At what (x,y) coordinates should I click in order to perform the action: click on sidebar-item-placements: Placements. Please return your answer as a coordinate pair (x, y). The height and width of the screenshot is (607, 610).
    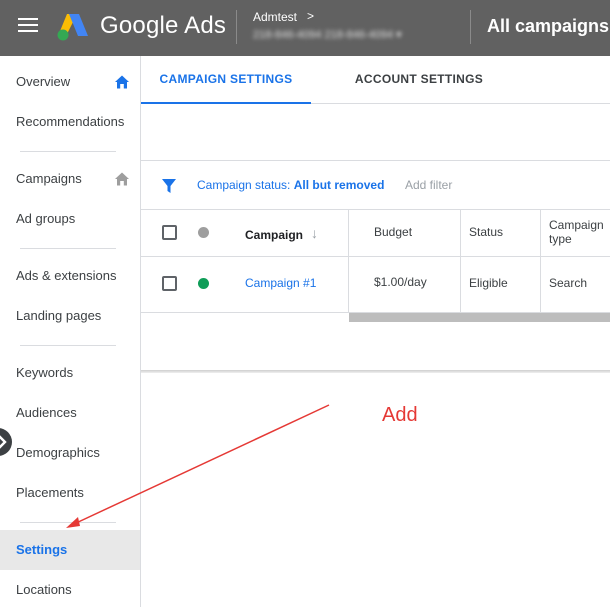
    Looking at the image, I should click on (70, 493).